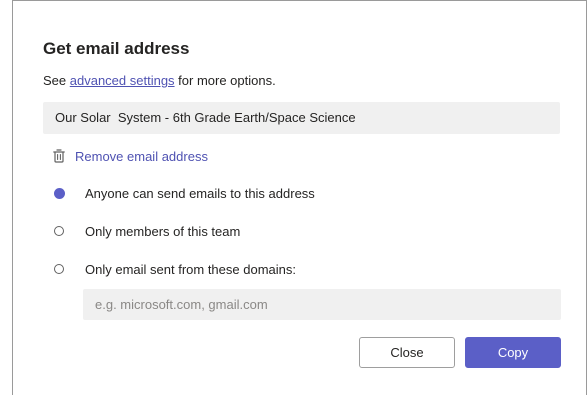 The width and height of the screenshot is (588, 395). I want to click on remove-email-button: Remove email address, so click(130, 156).